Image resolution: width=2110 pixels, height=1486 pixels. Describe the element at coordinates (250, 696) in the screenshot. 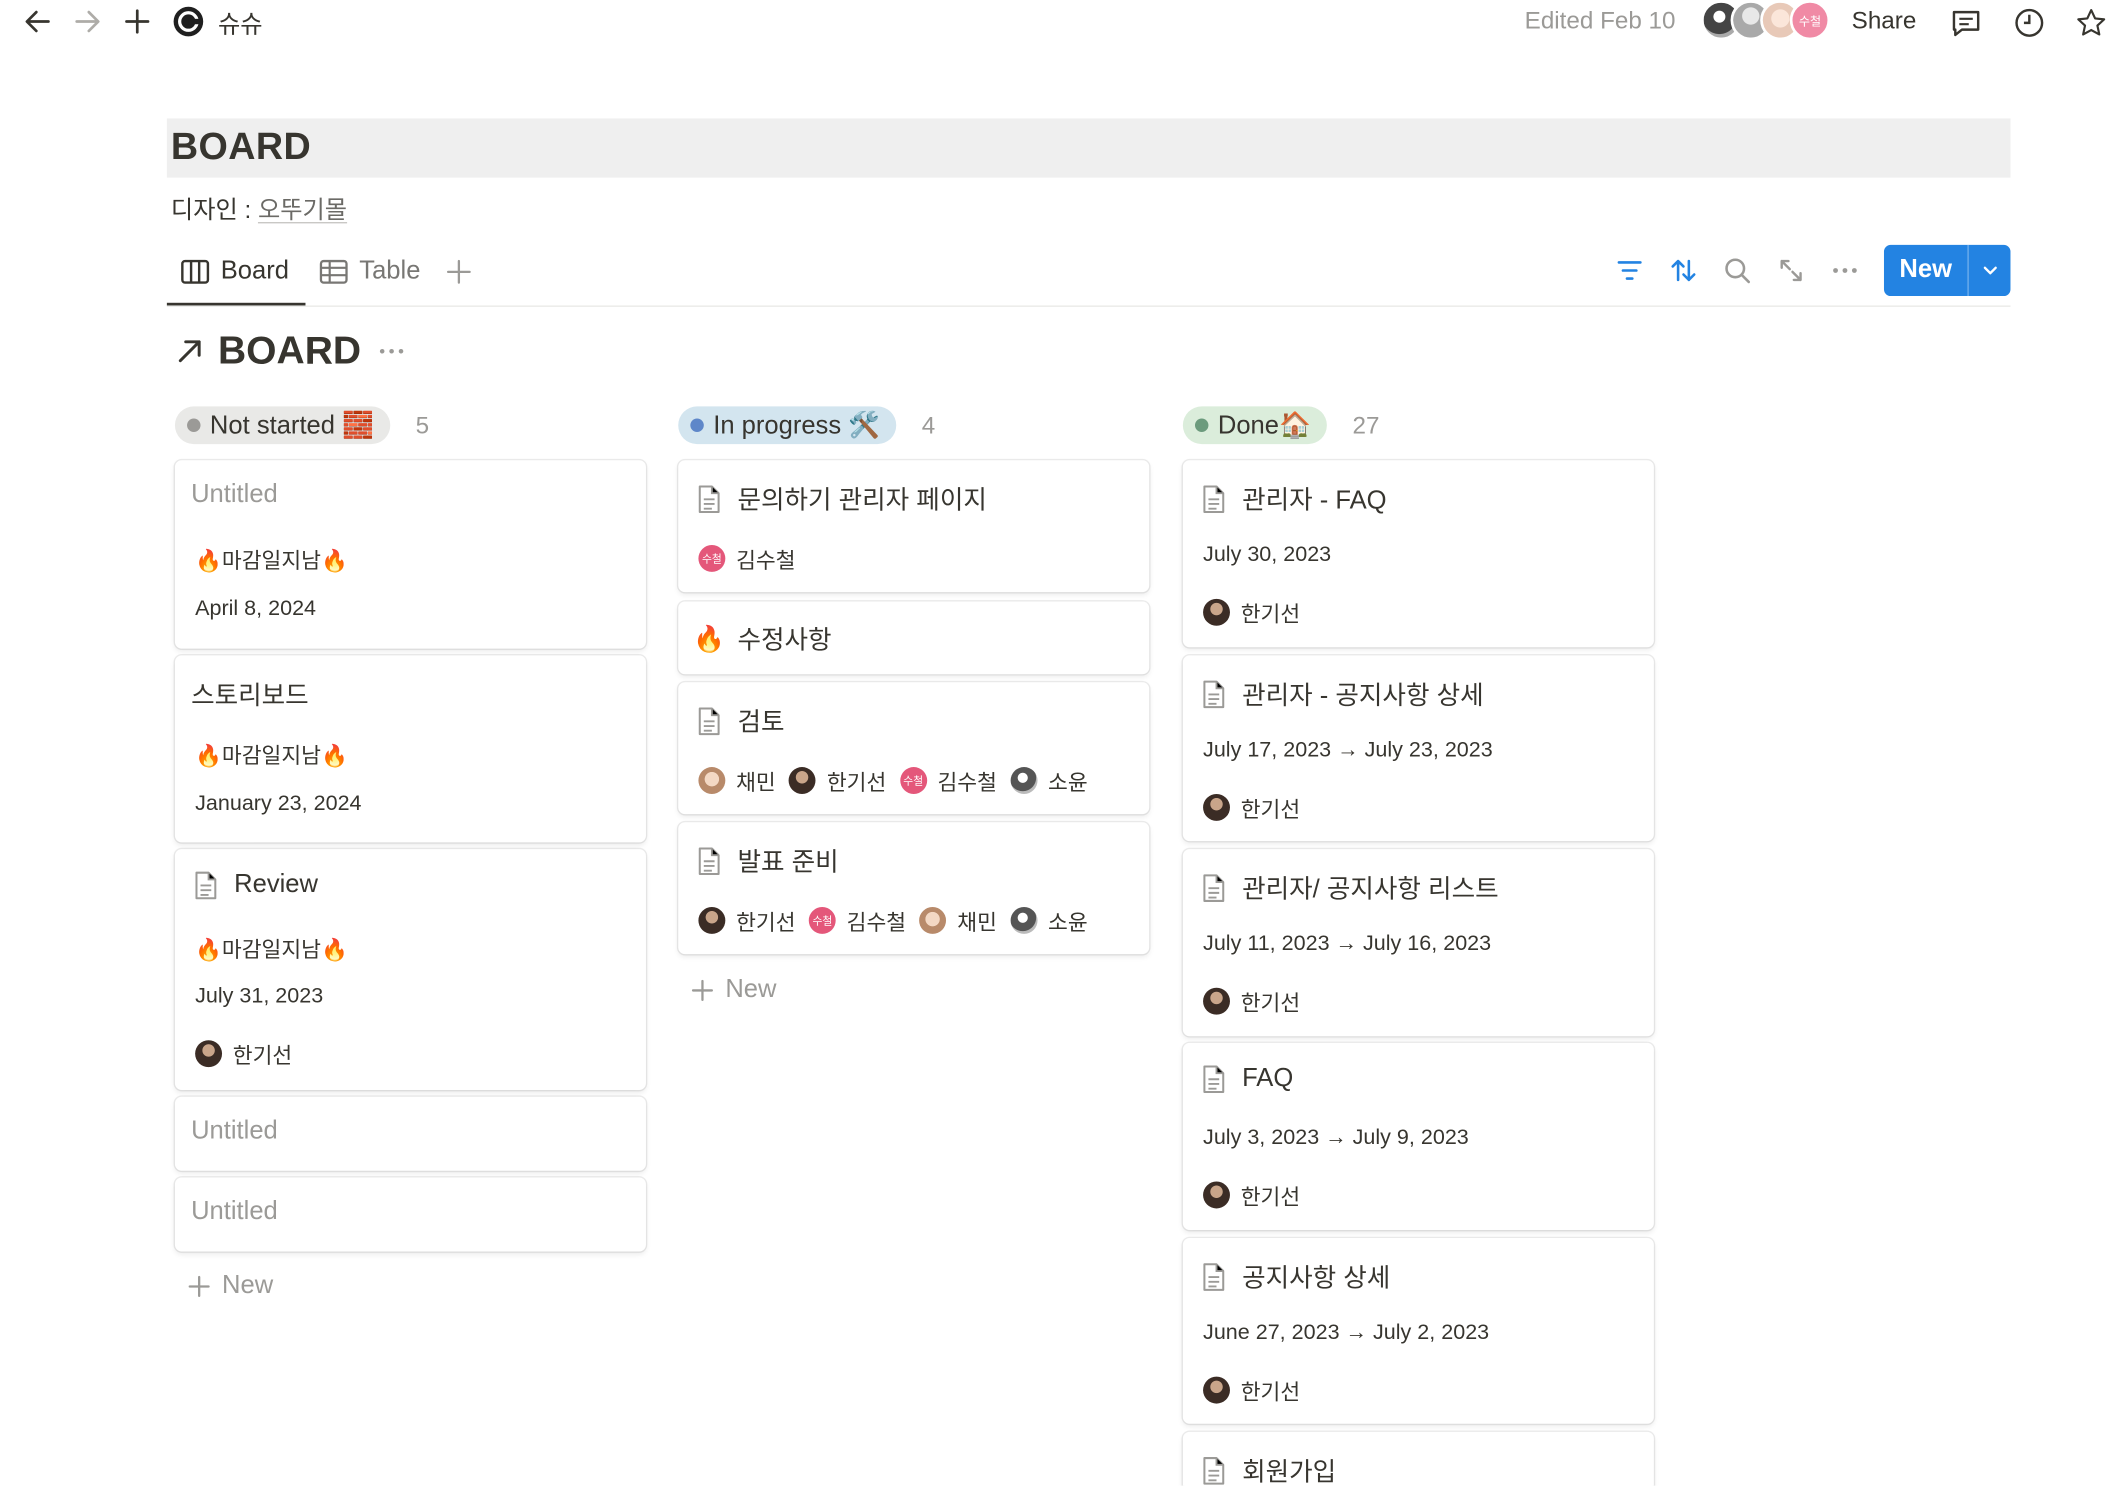

I see `card-title: 스토리보드` at that location.